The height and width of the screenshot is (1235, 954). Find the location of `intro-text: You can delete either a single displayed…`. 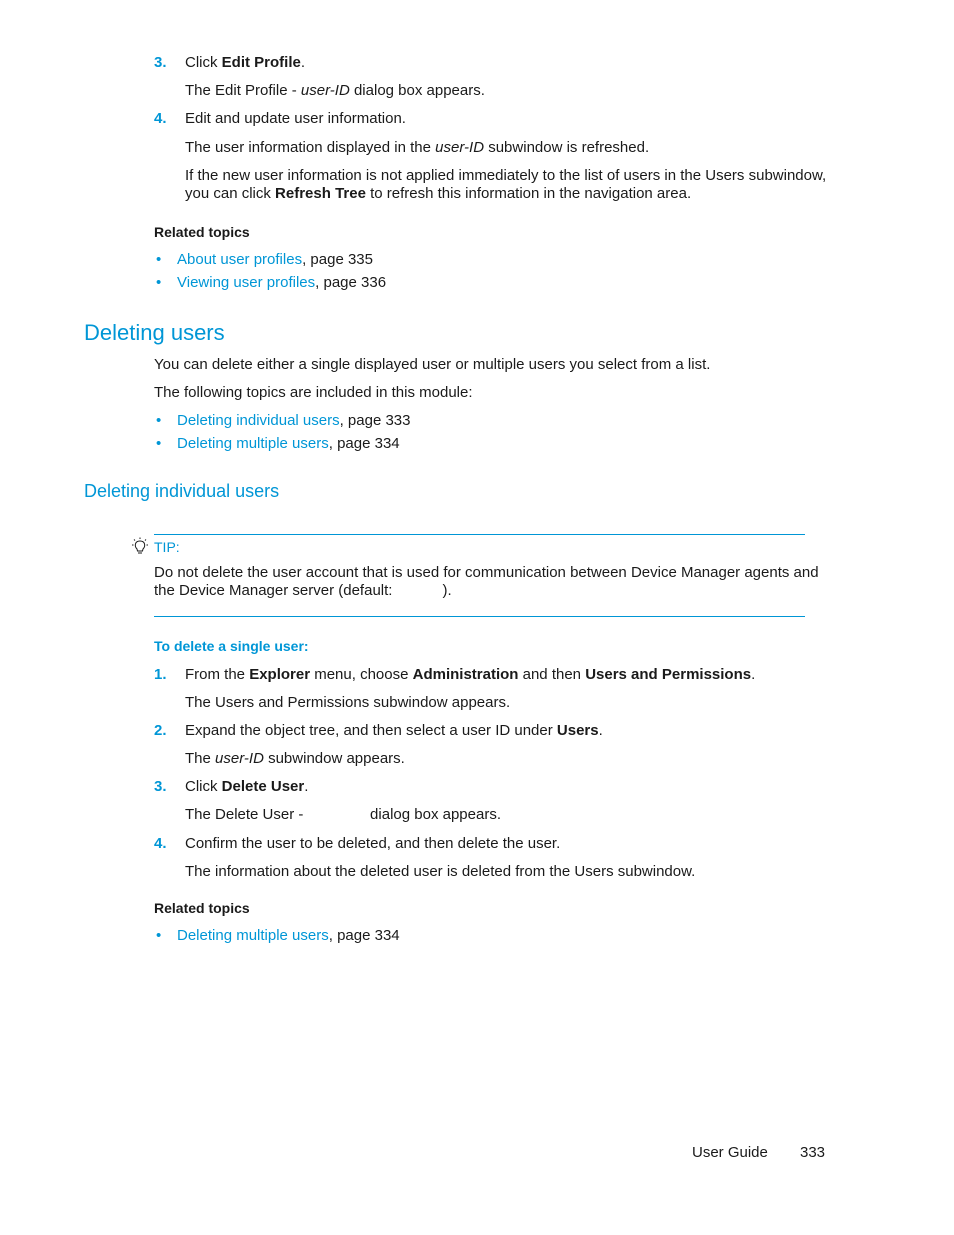

intro-text: You can delete either a single displayed… is located at coordinates (432, 364).